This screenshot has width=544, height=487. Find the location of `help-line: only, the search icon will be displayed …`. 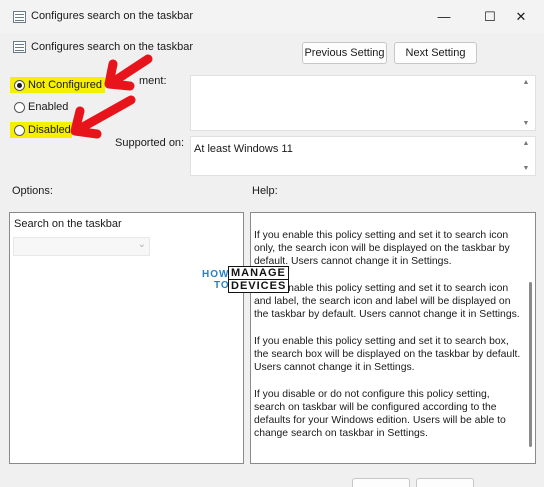

help-line: only, the search icon will be displayed … is located at coordinates (382, 249).